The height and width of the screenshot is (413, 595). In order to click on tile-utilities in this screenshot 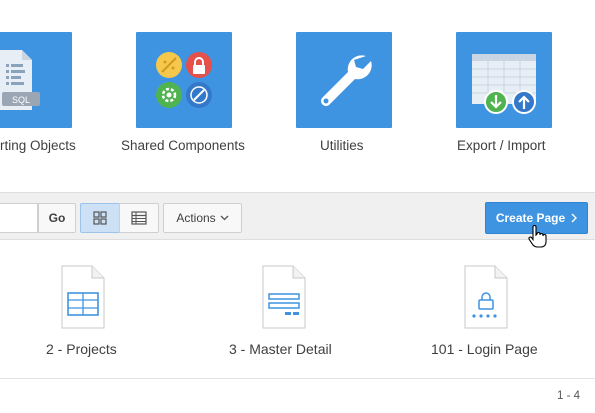, I will do `click(344, 80)`.